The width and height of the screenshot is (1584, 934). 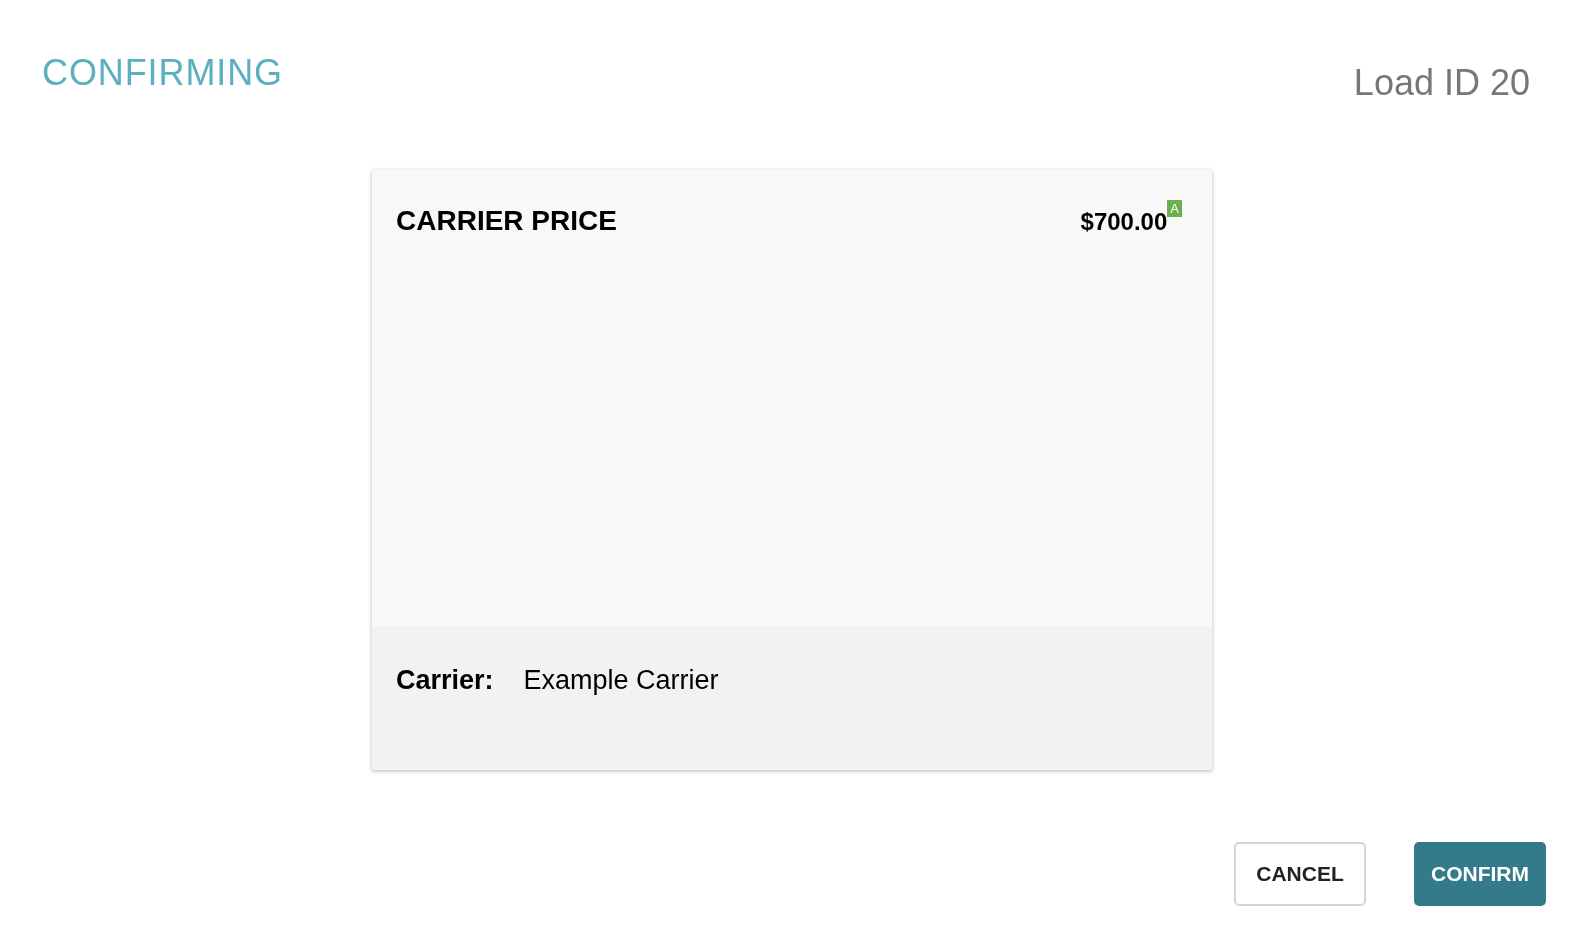 What do you see at coordinates (1480, 874) in the screenshot?
I see `confirm-button: CONFIRM` at bounding box center [1480, 874].